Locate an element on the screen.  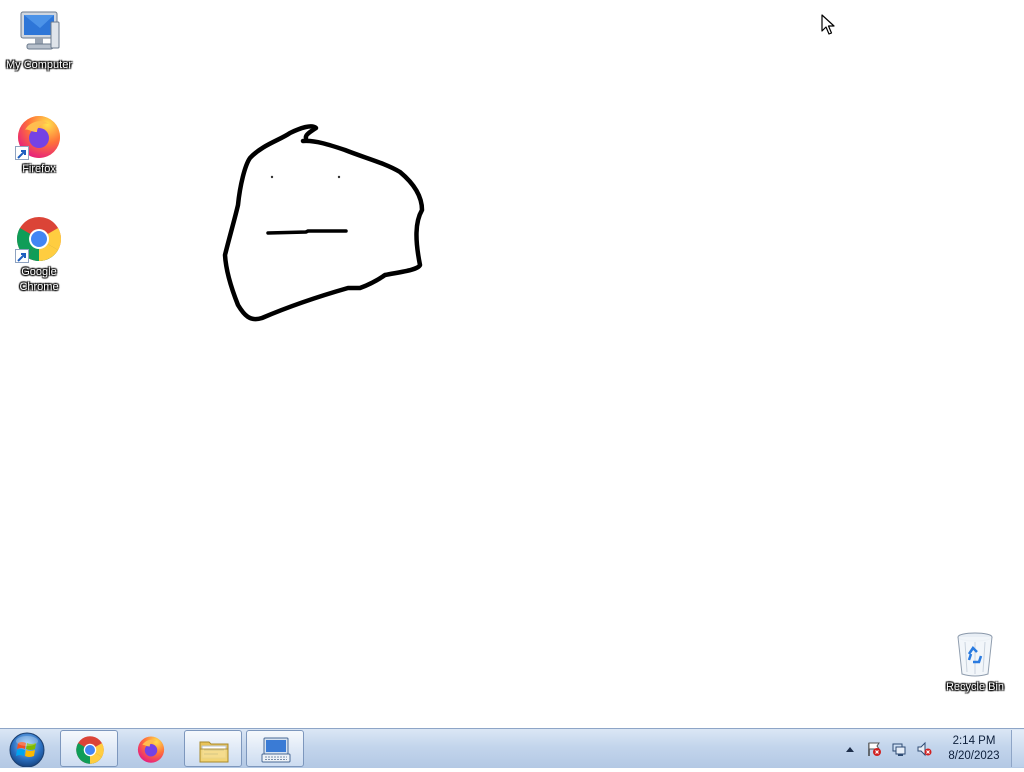
face-sketch-drawing is located at coordinates (323, 223).